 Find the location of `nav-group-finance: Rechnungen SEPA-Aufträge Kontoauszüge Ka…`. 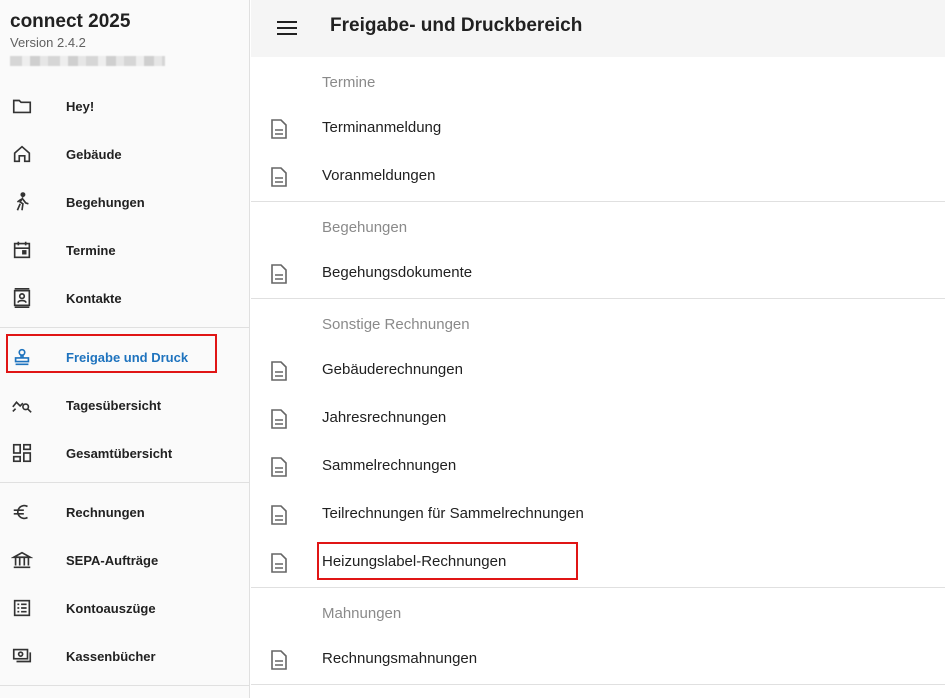

nav-group-finance: Rechnungen SEPA-Aufträge Kontoauszüge Ka… is located at coordinates (124, 584).